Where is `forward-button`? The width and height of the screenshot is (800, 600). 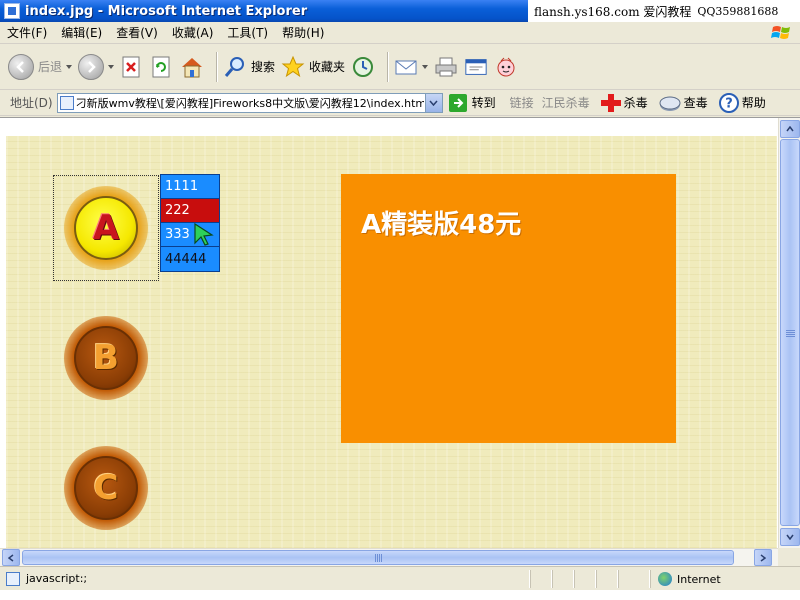 forward-button is located at coordinates (96, 67).